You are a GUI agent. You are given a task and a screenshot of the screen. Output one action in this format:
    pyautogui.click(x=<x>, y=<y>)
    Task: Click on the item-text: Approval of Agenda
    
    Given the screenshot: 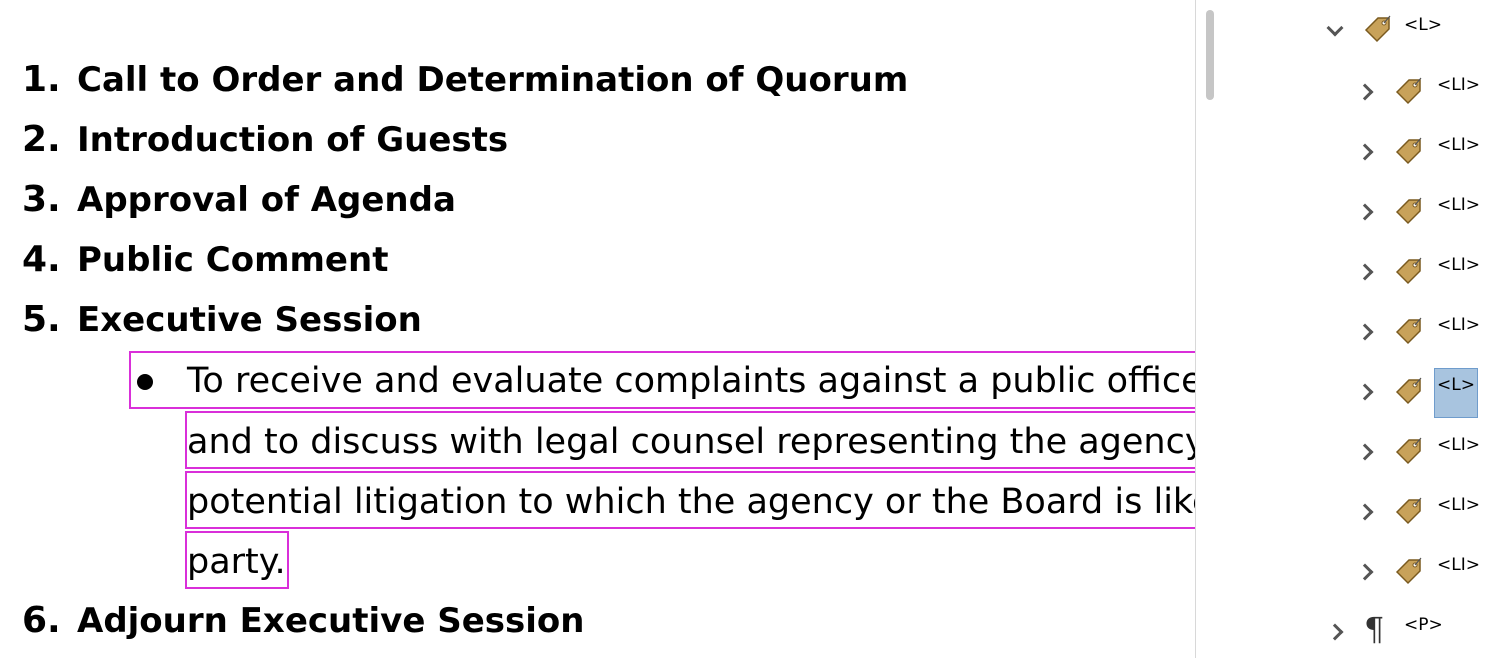 What is the action you would take?
    pyautogui.click(x=266, y=200)
    